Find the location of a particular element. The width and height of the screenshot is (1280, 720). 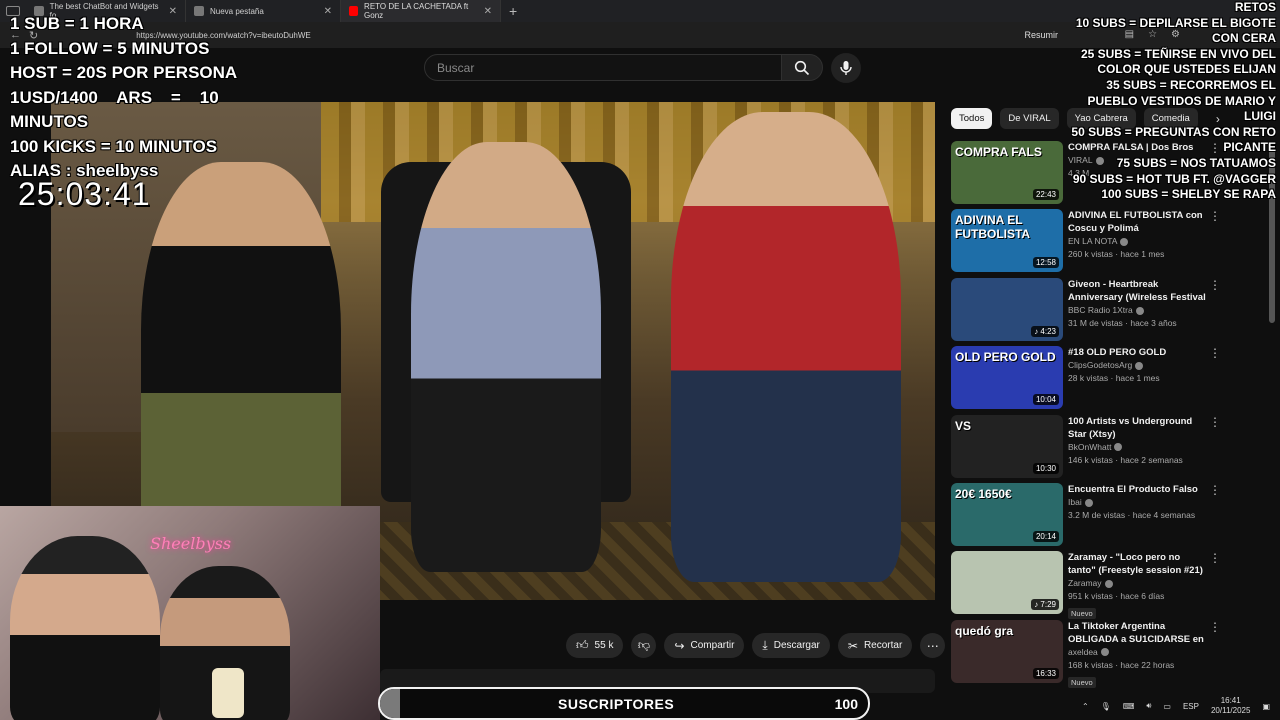

subscriber-goal-bar: SUSCRIPTORES 100 is located at coordinates (624, 703).